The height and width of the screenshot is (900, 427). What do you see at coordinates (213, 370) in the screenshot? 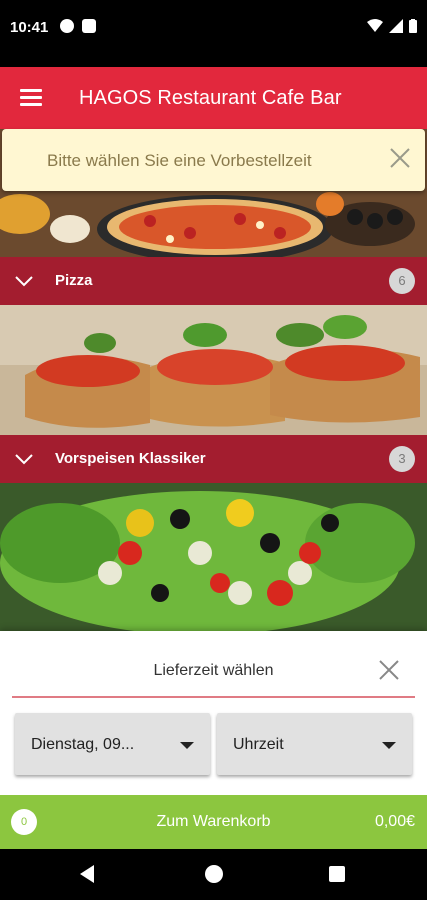
I see `vorspeisen-image` at bounding box center [213, 370].